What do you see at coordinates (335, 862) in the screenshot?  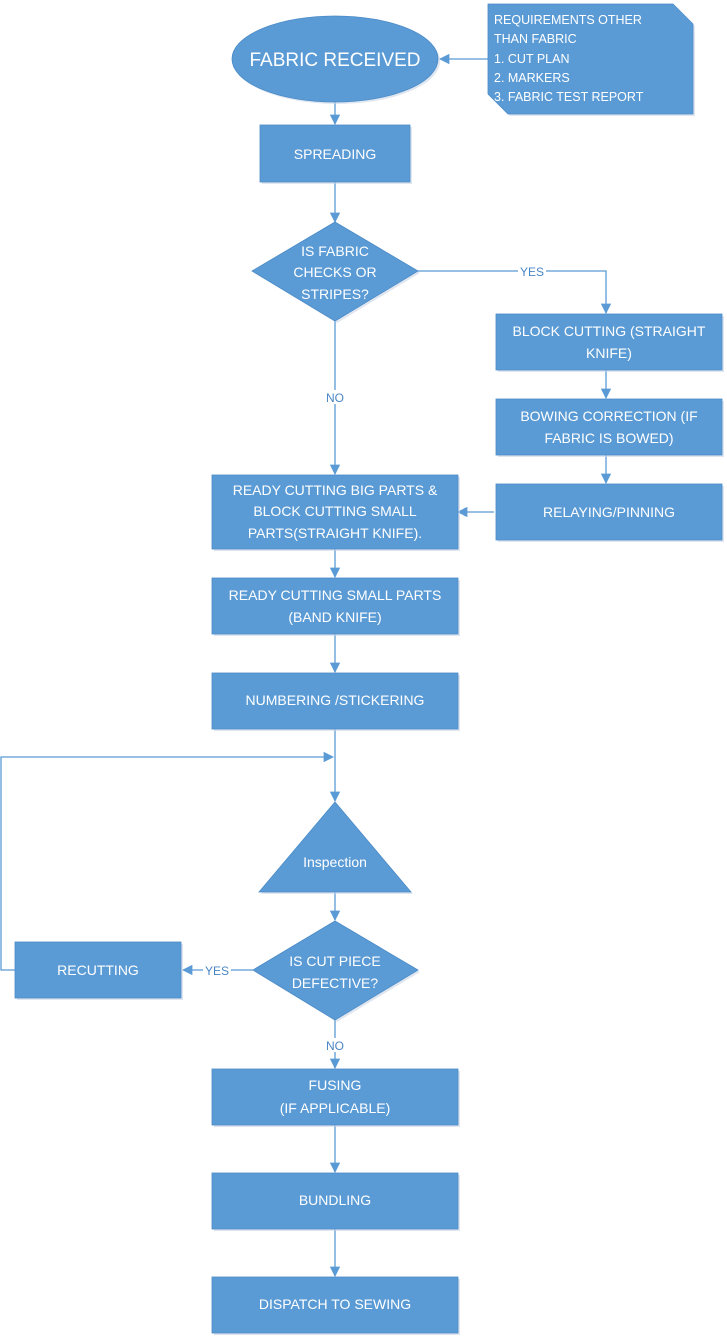 I see `svg-text: Inspection` at bounding box center [335, 862].